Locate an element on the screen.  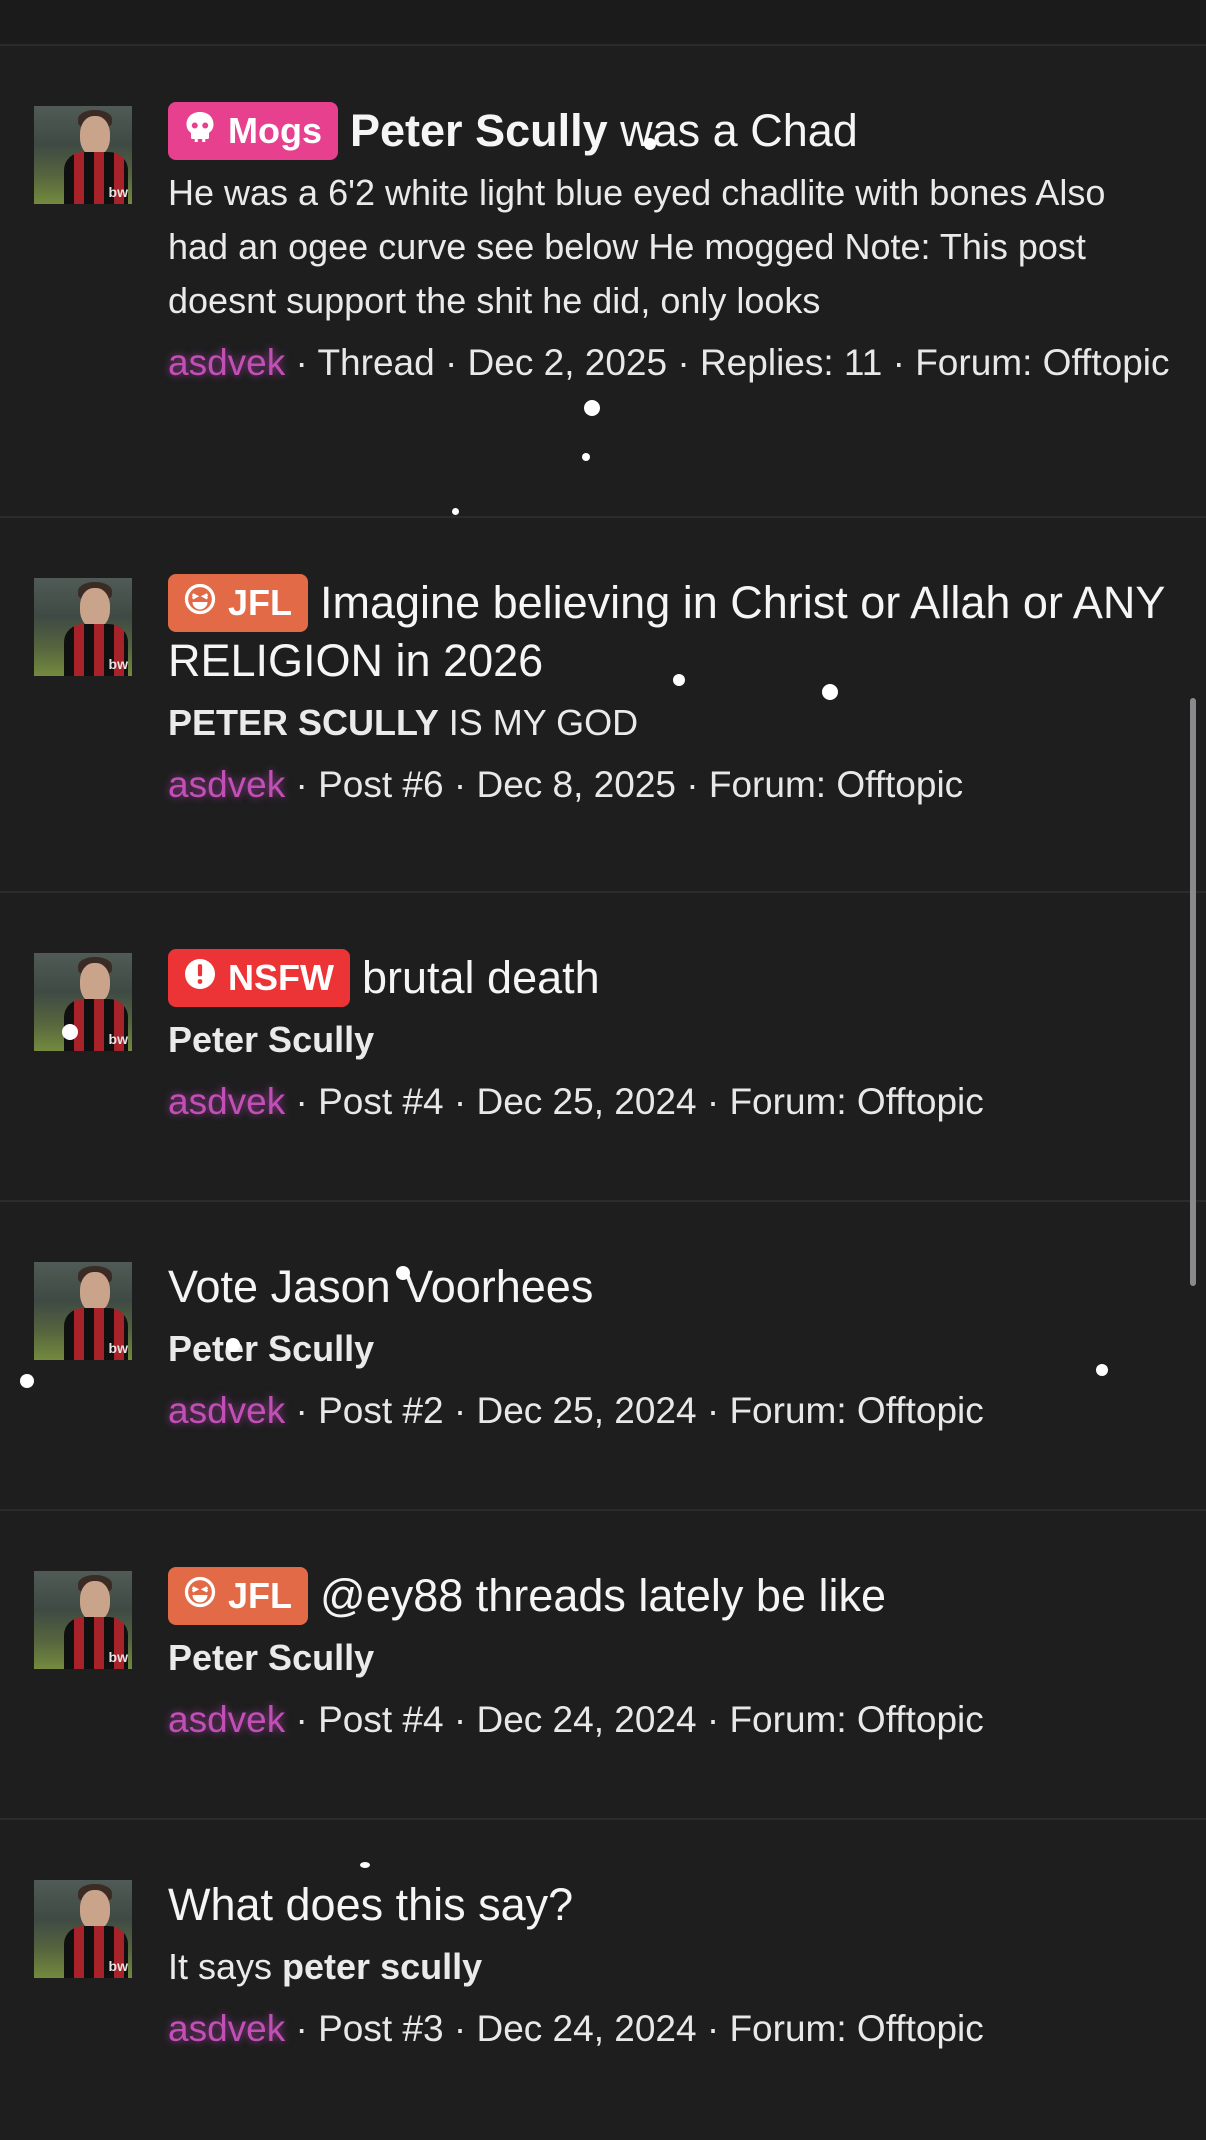
thread-title: Vote Jason Voorhees is located at coordinates (670, 1287).